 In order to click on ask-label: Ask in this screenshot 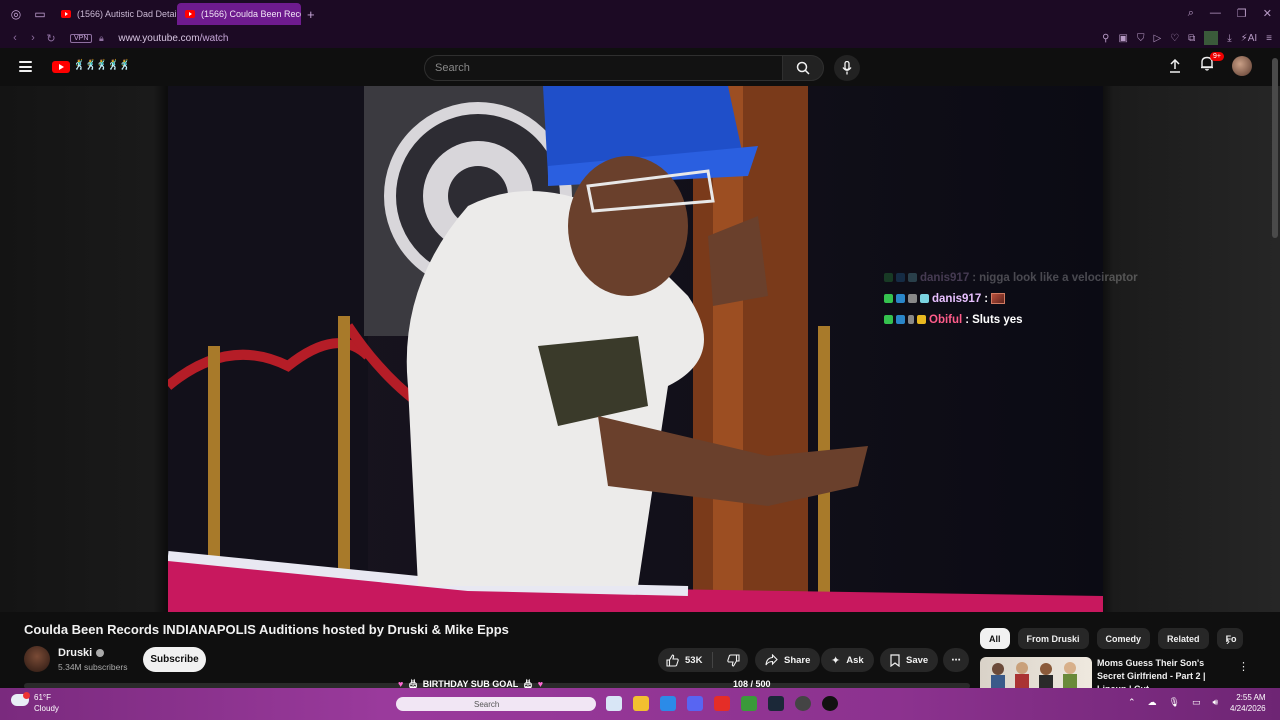, I will do `click(855, 660)`.